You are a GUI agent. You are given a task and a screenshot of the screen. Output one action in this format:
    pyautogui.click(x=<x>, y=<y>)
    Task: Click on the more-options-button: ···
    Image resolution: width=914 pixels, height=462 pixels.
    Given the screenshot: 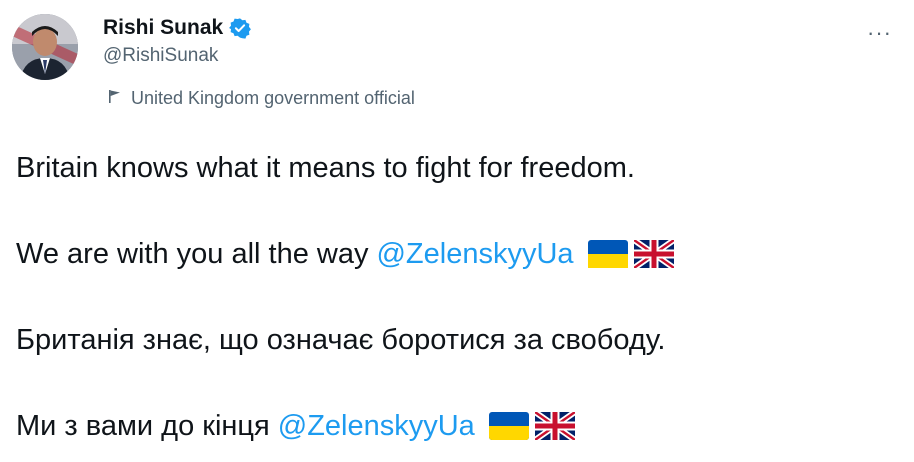 What is the action you would take?
    pyautogui.click(x=879, y=33)
    